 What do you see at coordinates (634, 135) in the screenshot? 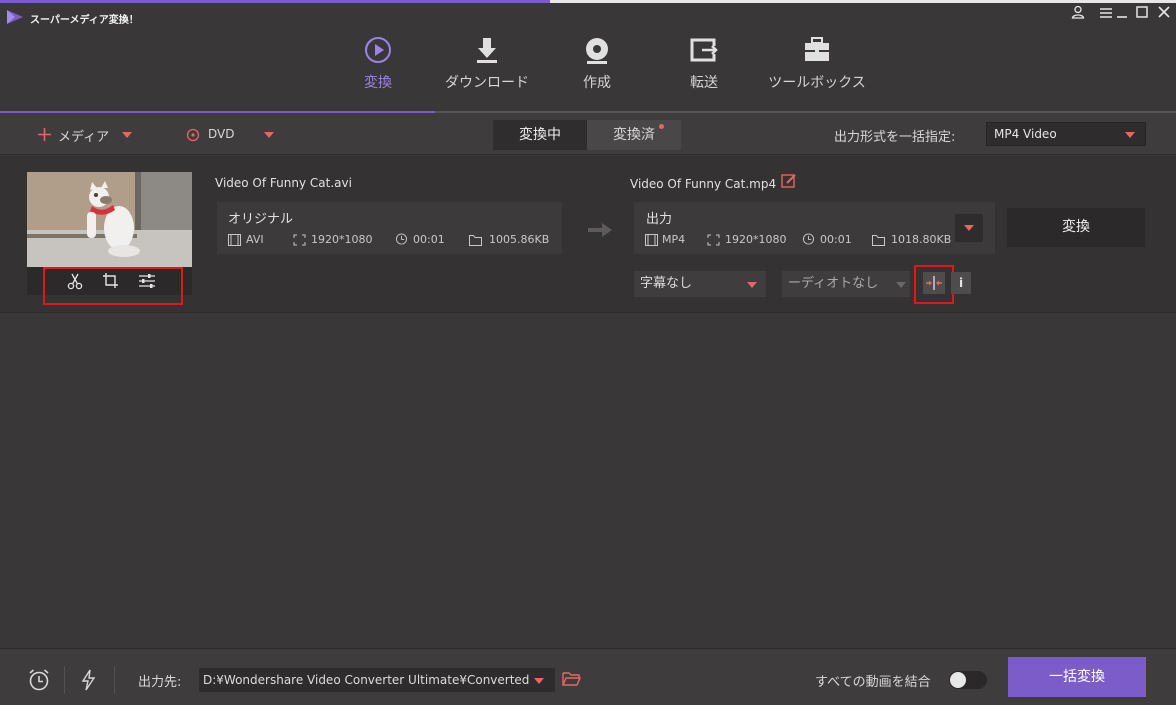
I see `tab-converted: 変換済` at bounding box center [634, 135].